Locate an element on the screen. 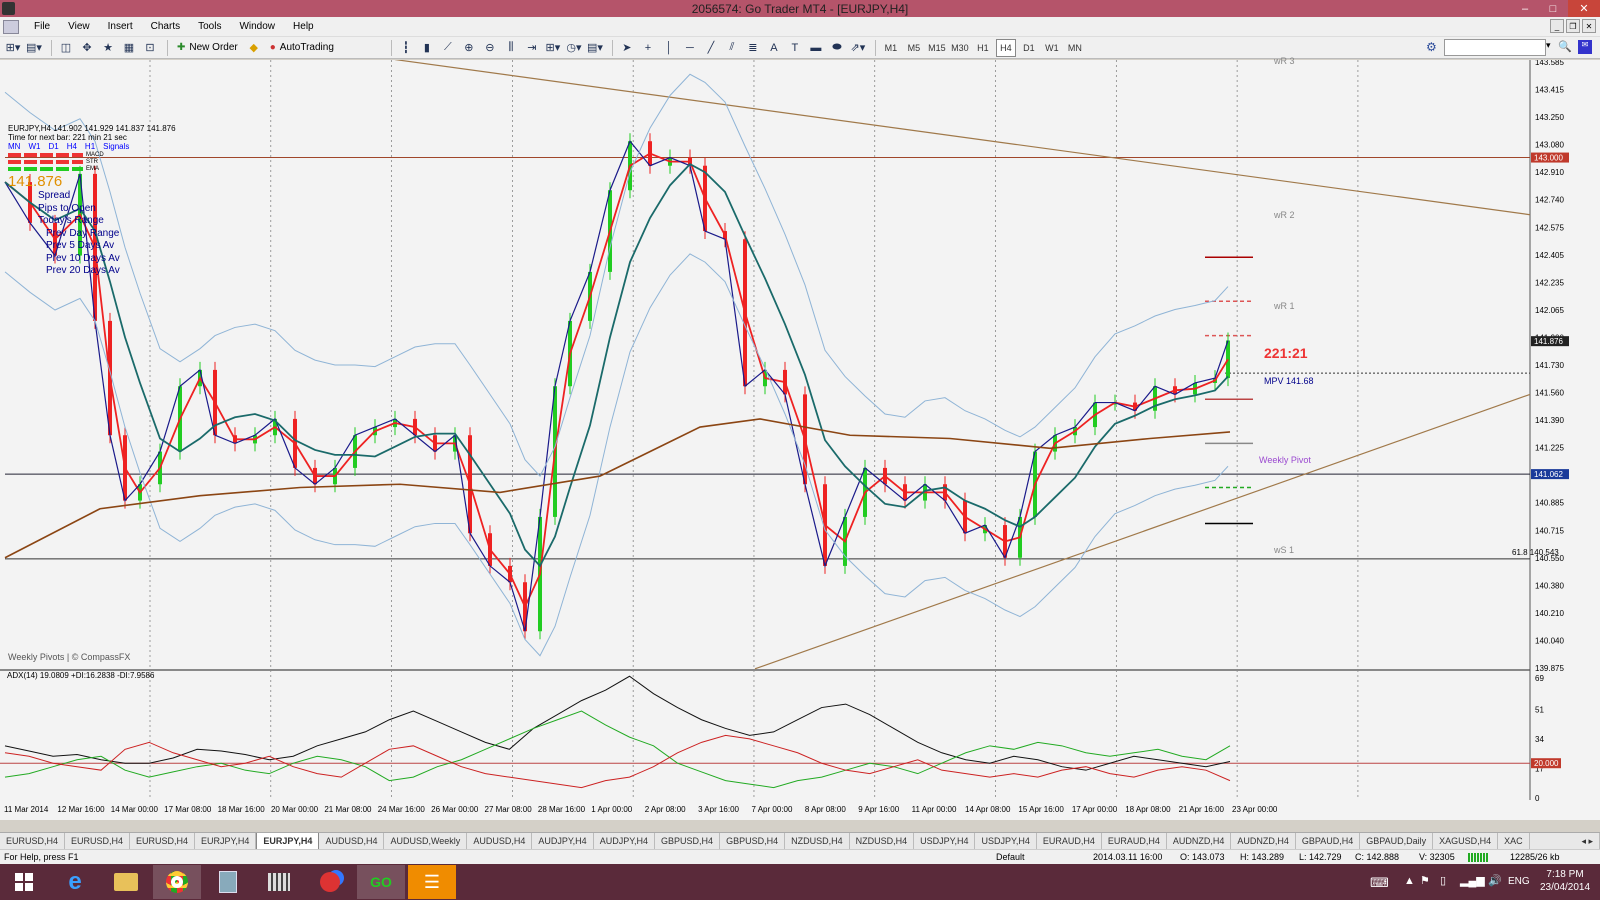 The height and width of the screenshot is (900, 1600). menu-help: Help is located at coordinates (303, 26).